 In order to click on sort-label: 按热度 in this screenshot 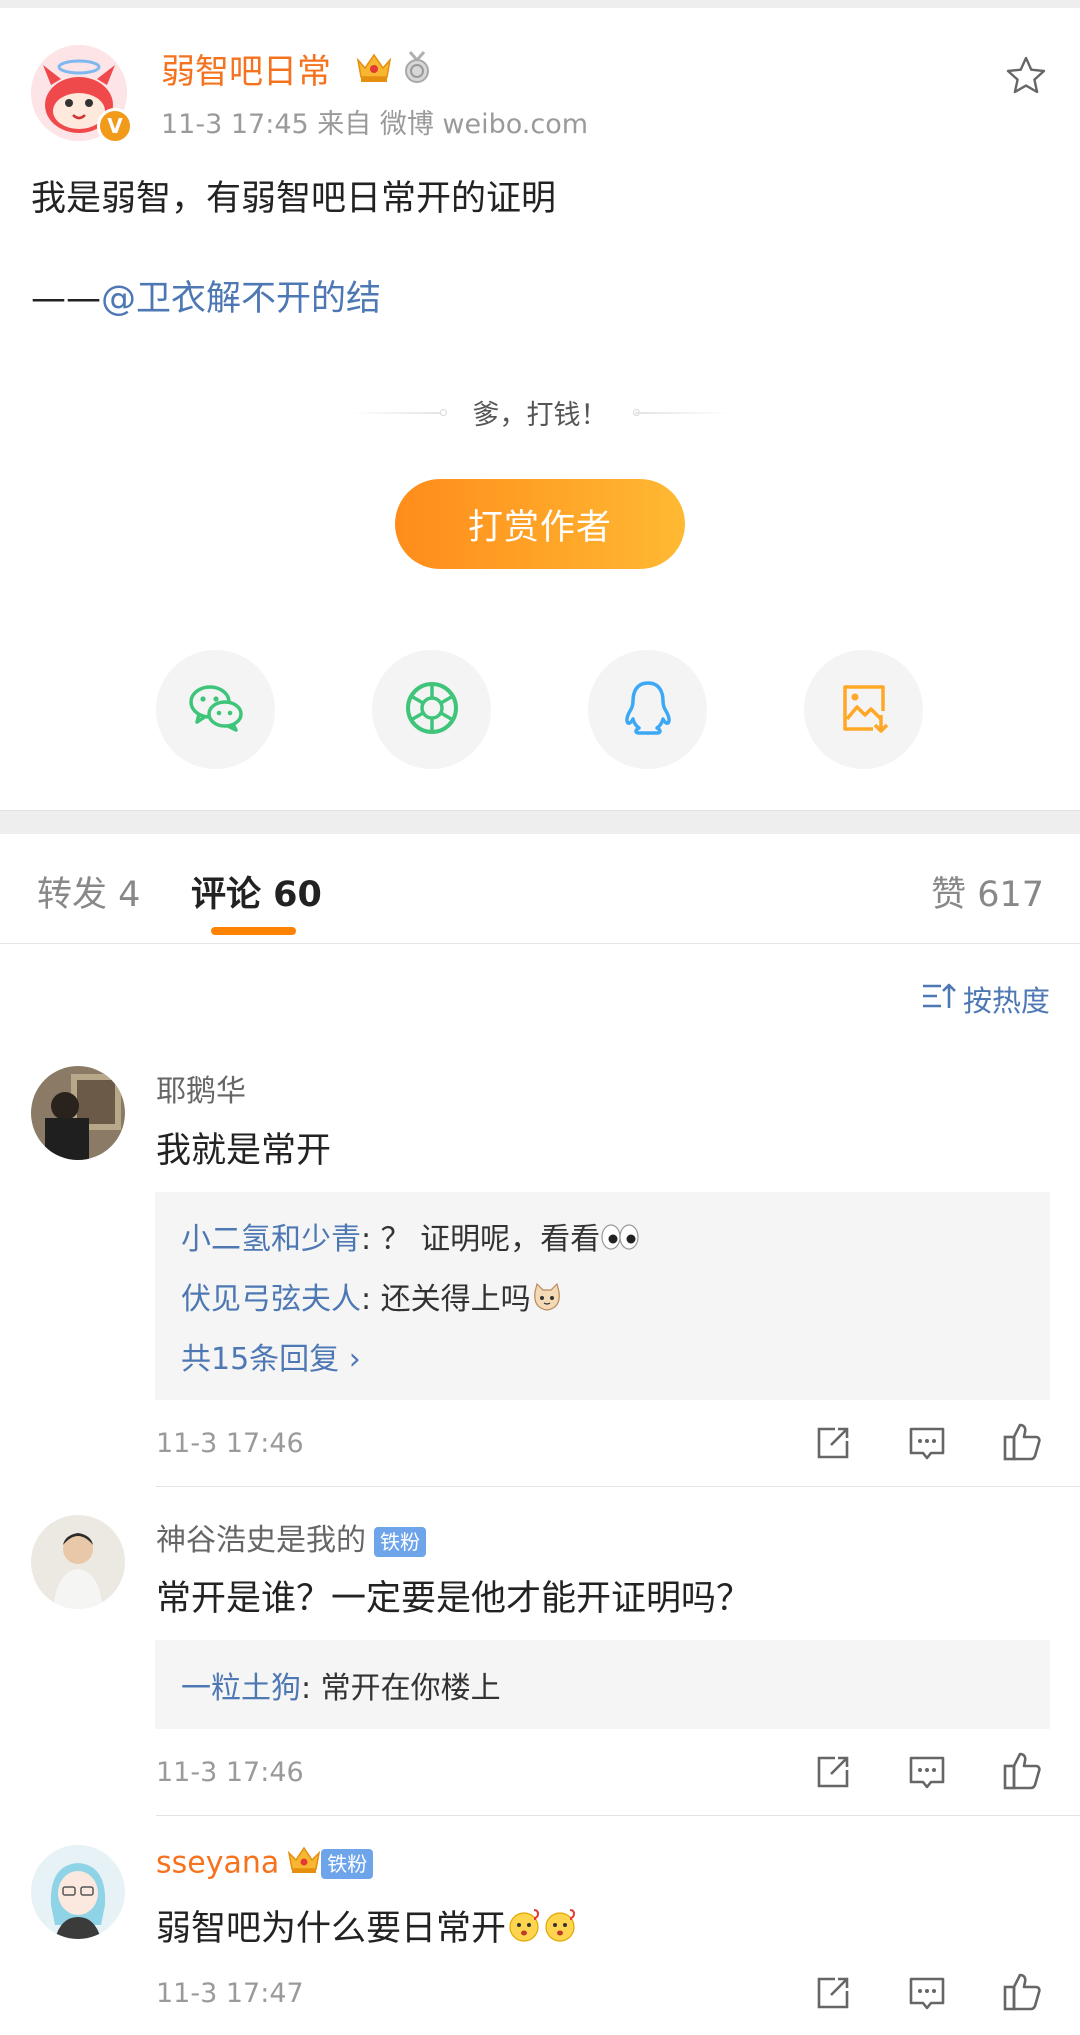, I will do `click(1006, 1001)`.